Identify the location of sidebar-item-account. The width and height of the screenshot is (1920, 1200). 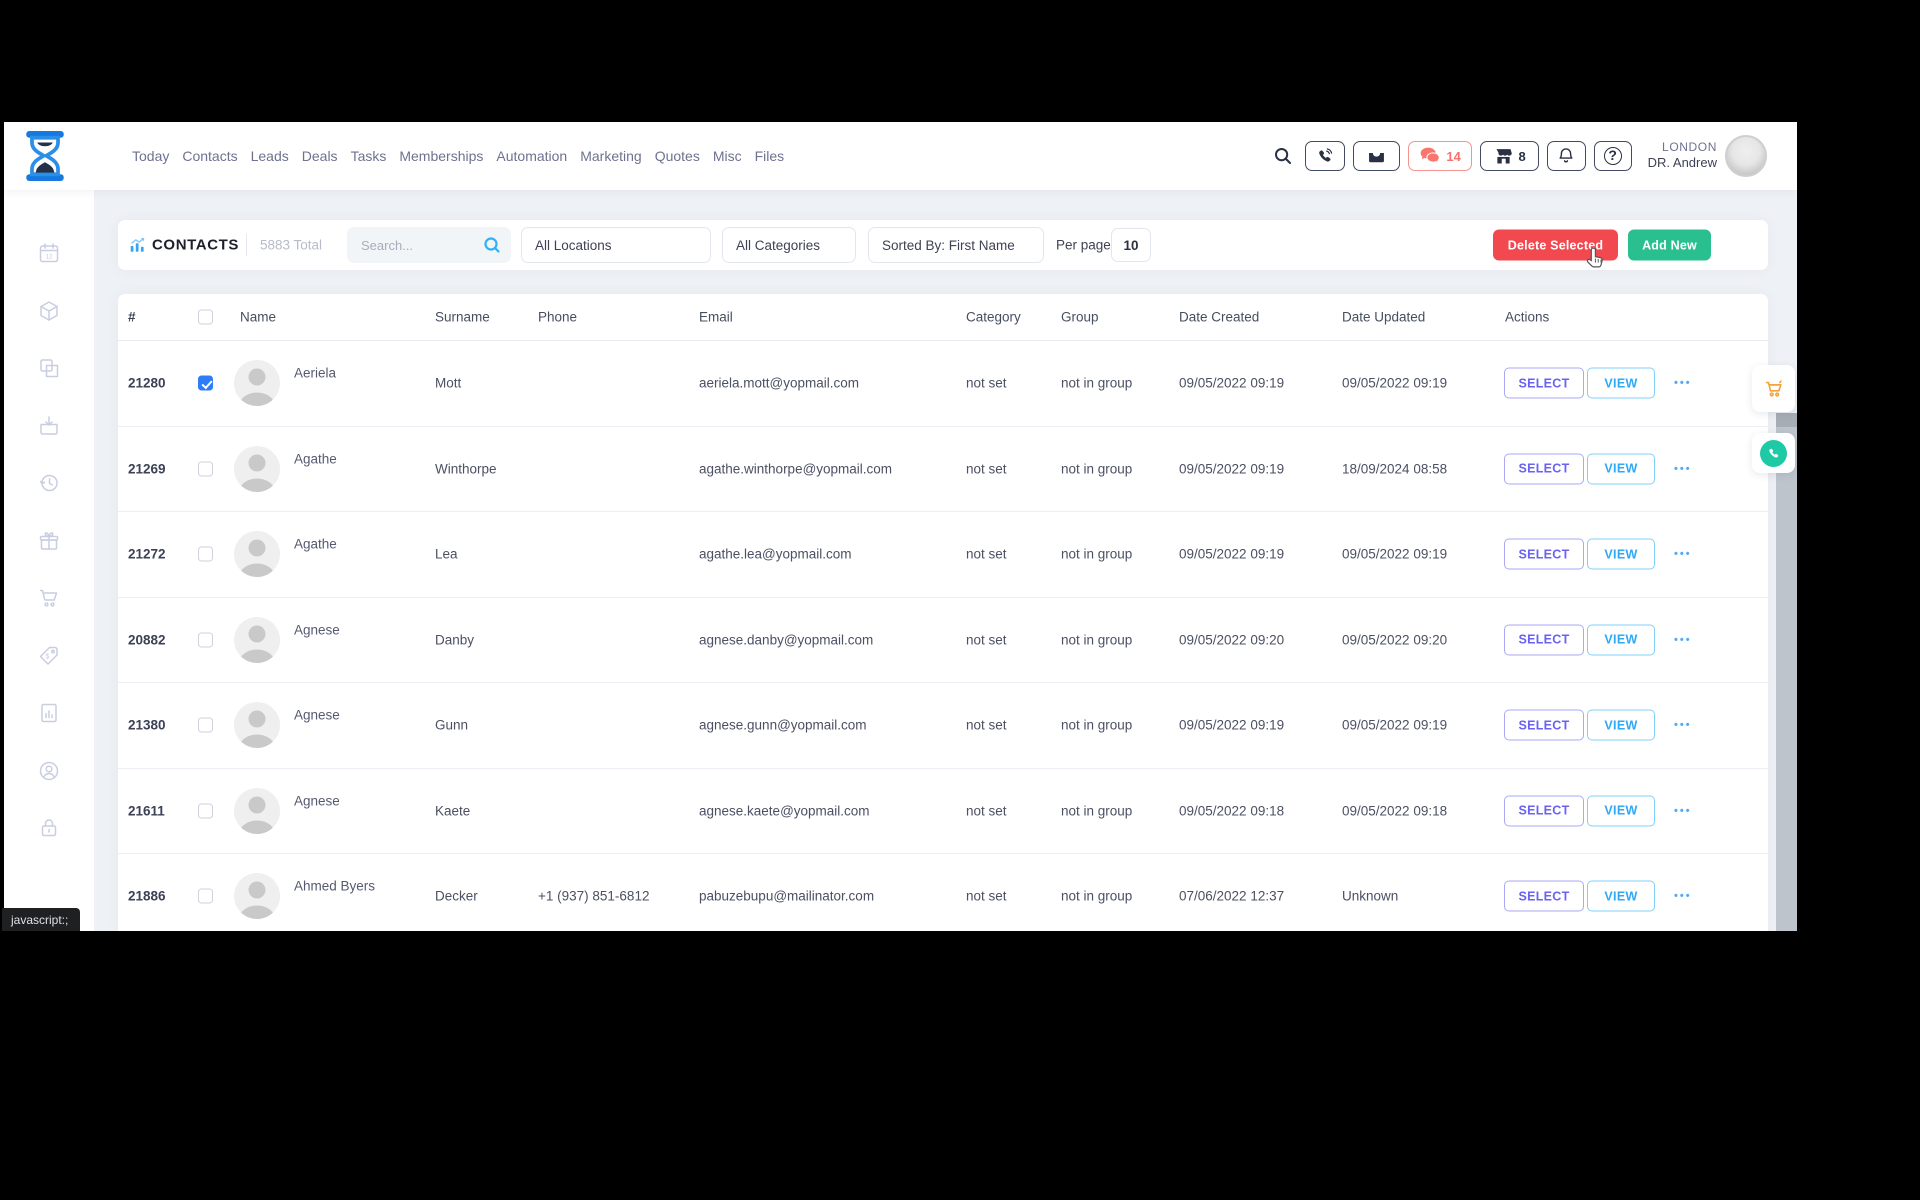
(49, 771).